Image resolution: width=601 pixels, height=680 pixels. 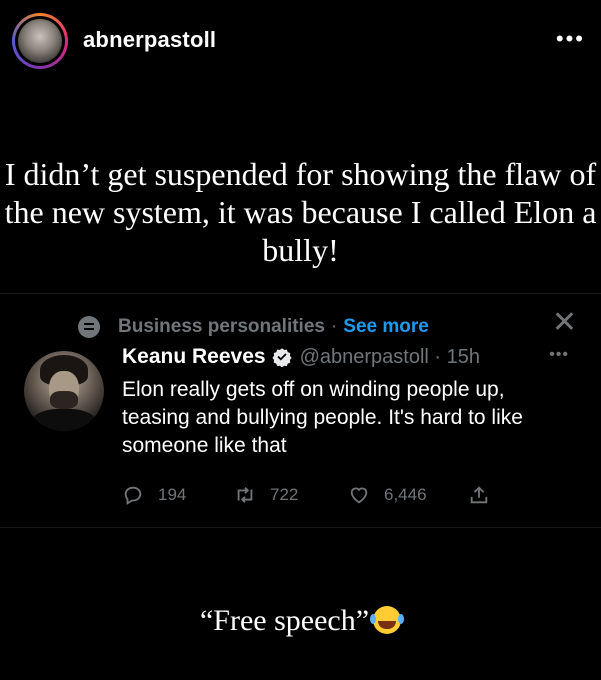 I want to click on close-icon: ✕, so click(x=564, y=323).